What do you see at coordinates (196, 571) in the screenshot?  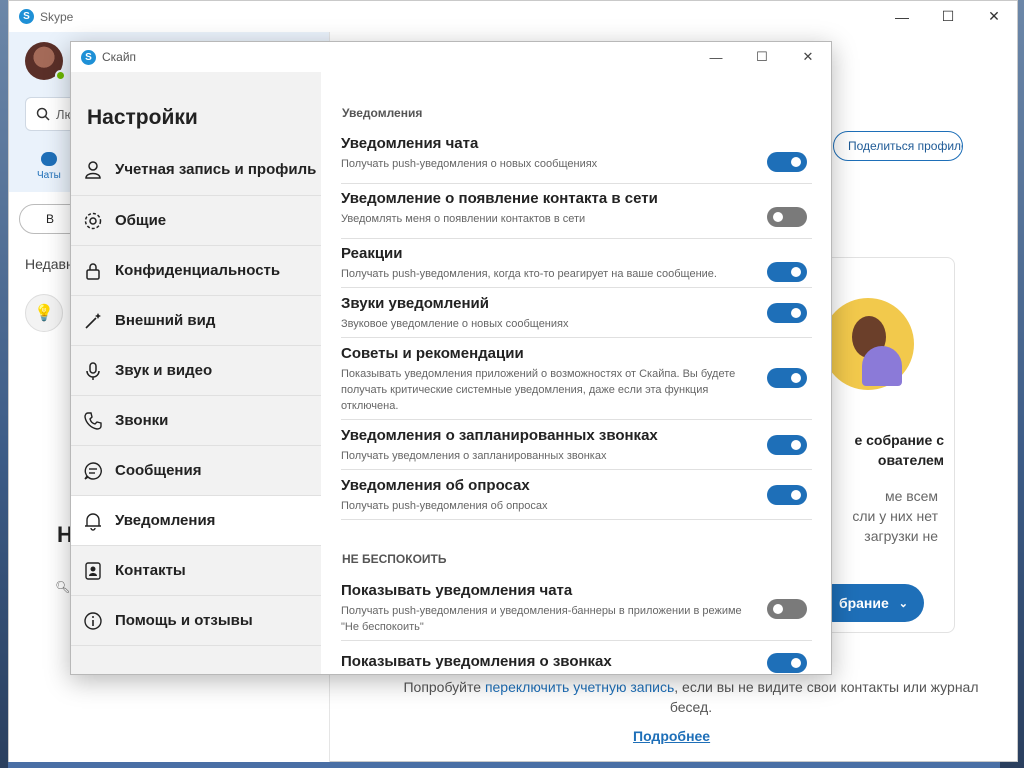 I see `nav-item-contacts: Контакты` at bounding box center [196, 571].